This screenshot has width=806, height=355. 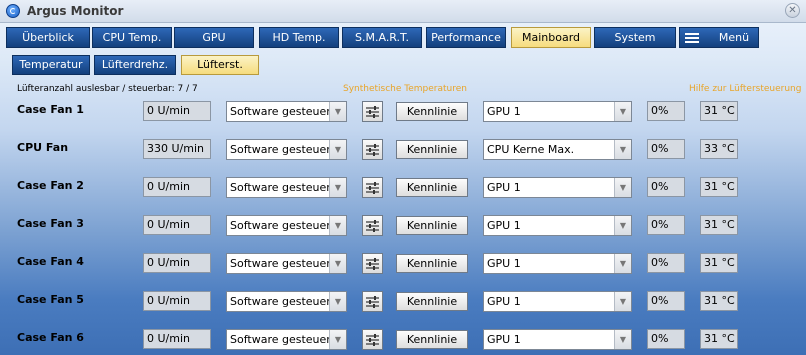 I want to click on fan-name: Case Fan 2, so click(x=50, y=185).